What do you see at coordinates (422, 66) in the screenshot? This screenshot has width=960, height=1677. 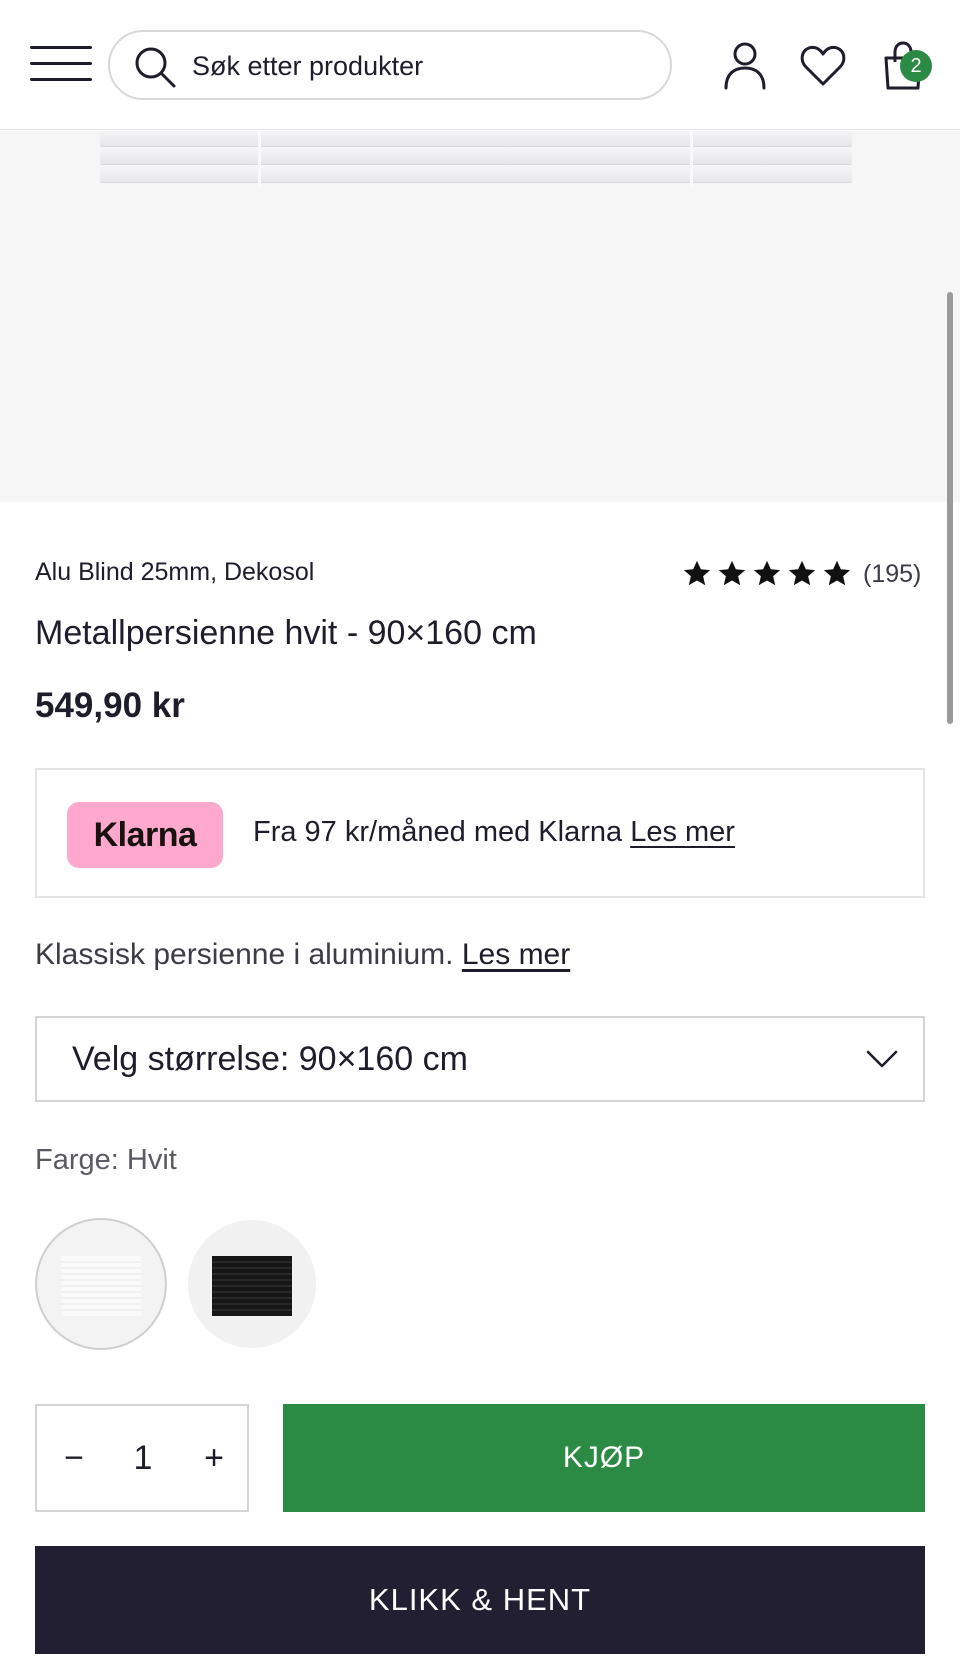 I see `search-input` at bounding box center [422, 66].